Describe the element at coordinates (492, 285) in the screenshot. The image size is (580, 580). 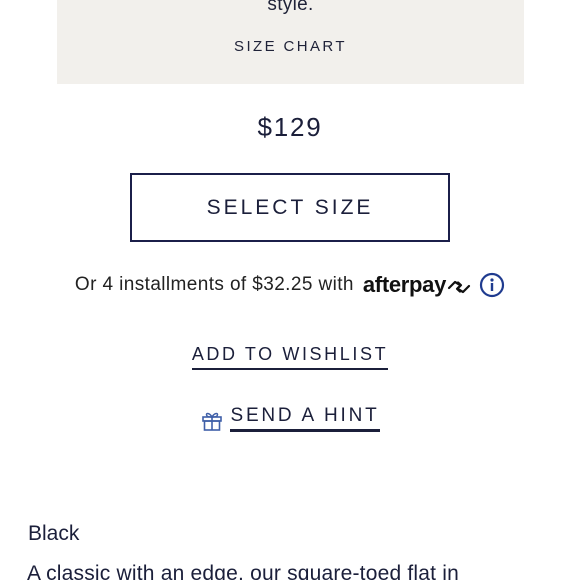
I see `info-icon` at that location.